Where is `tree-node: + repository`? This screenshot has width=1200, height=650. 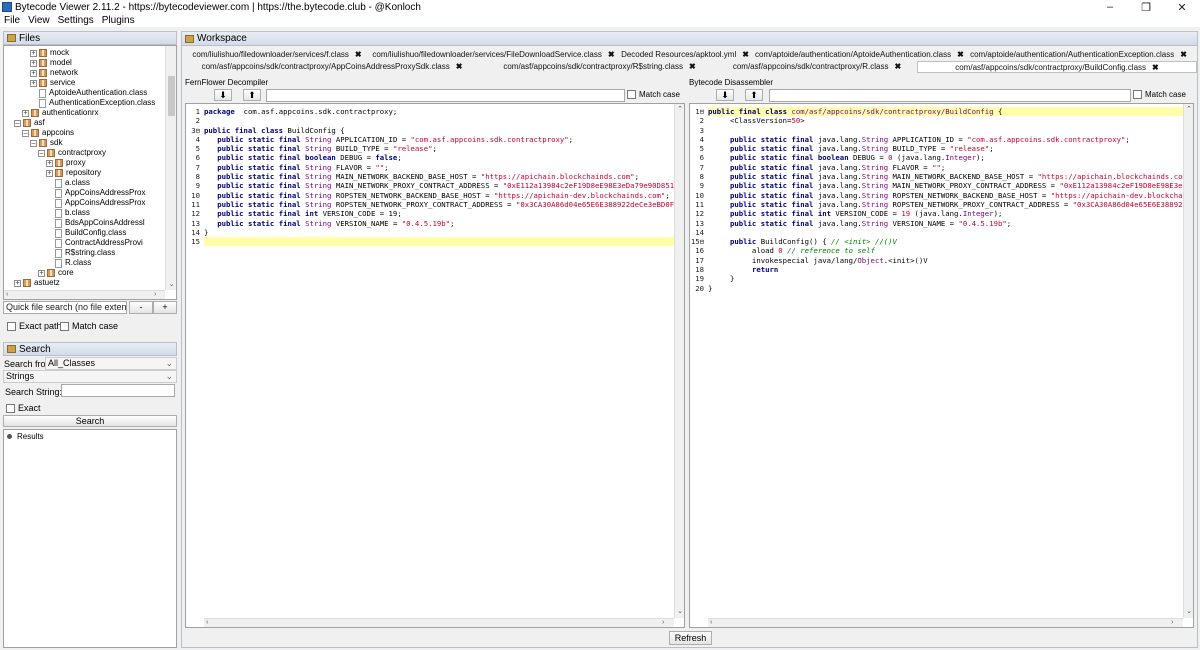
tree-node: + repository is located at coordinates (73, 173).